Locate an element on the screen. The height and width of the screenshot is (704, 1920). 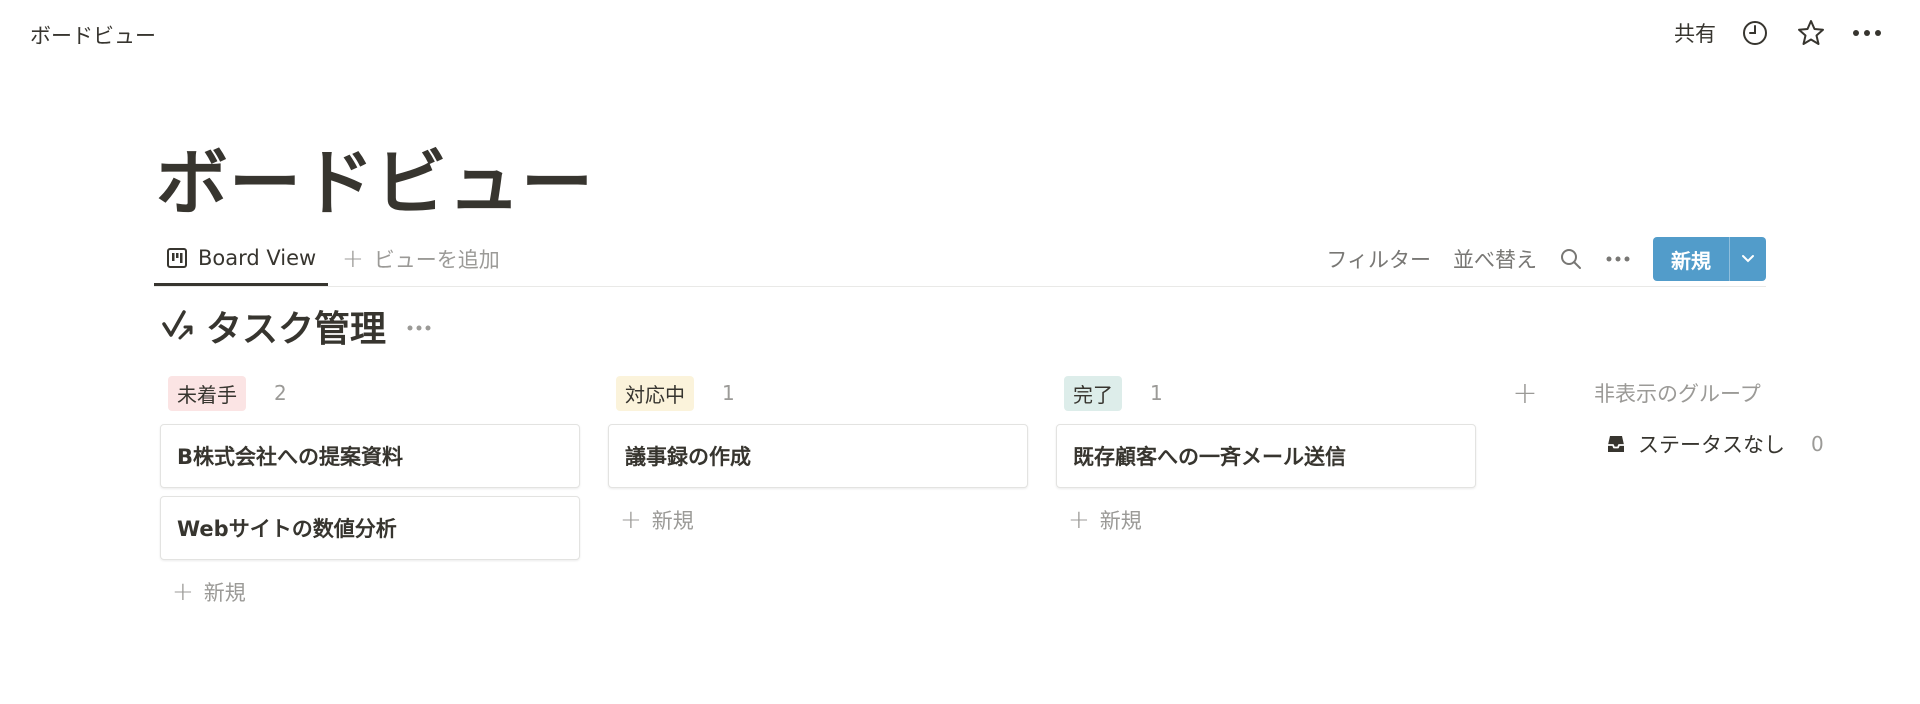
sort-button: 並べ替え is located at coordinates (1495, 259).